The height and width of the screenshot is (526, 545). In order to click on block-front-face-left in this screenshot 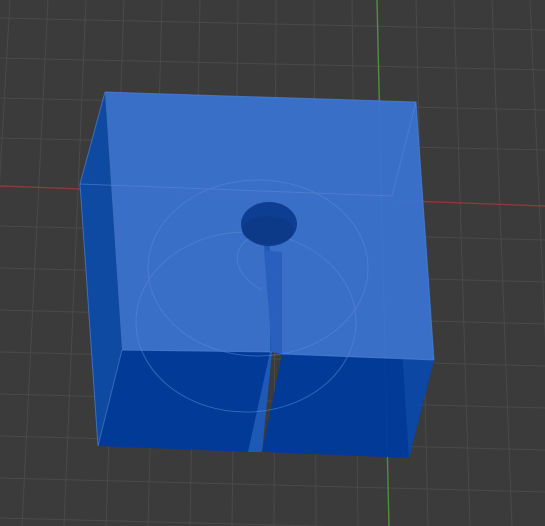, I will do `click(185, 401)`.